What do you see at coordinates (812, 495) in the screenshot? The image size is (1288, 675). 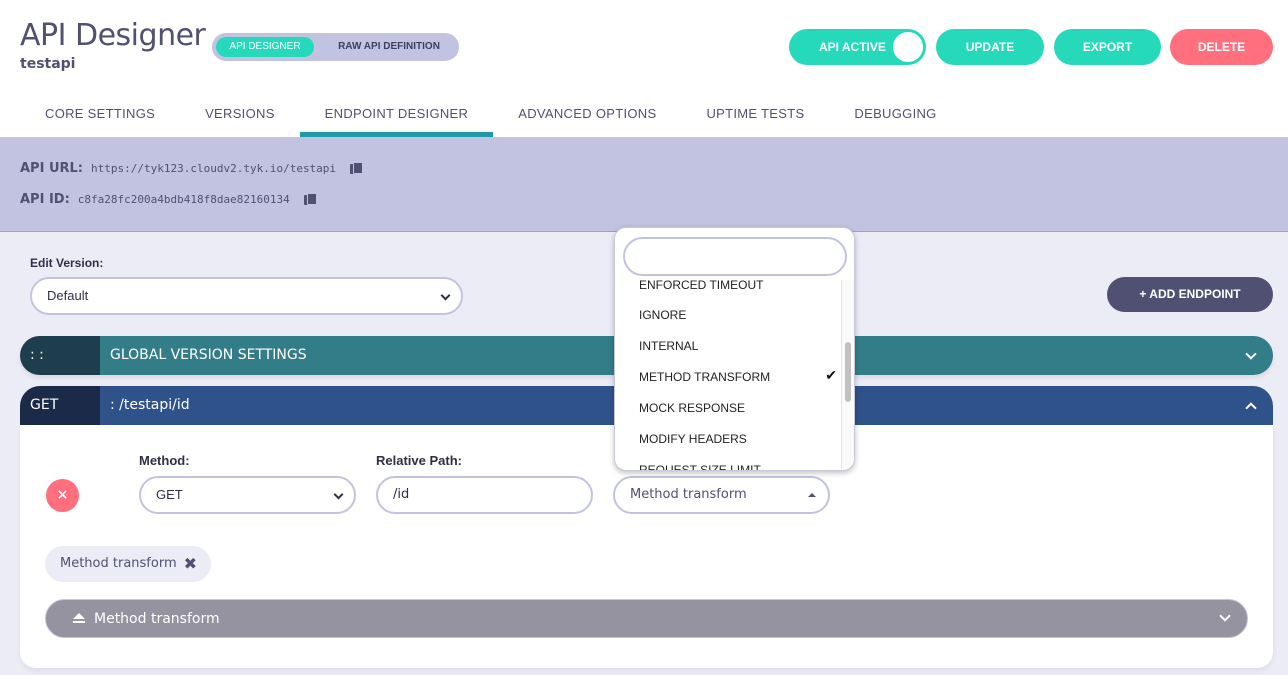 I see `caret-up-icon` at bounding box center [812, 495].